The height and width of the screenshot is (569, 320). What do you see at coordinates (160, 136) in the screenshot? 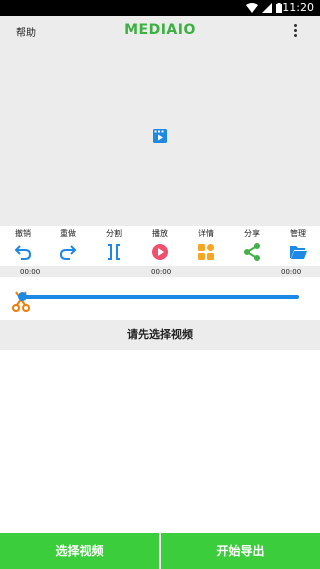
I see `video-file-icon` at bounding box center [160, 136].